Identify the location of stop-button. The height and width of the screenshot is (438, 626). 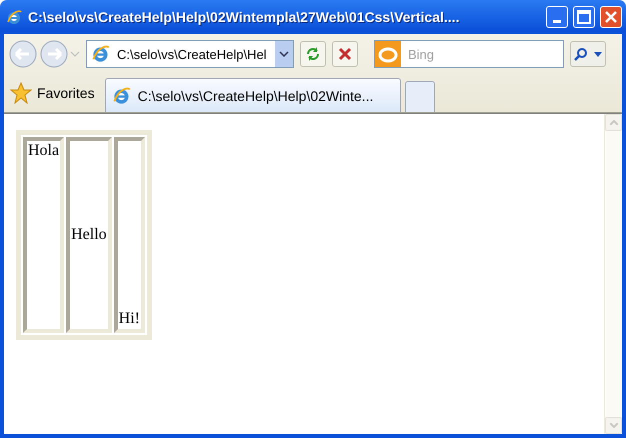
(345, 54).